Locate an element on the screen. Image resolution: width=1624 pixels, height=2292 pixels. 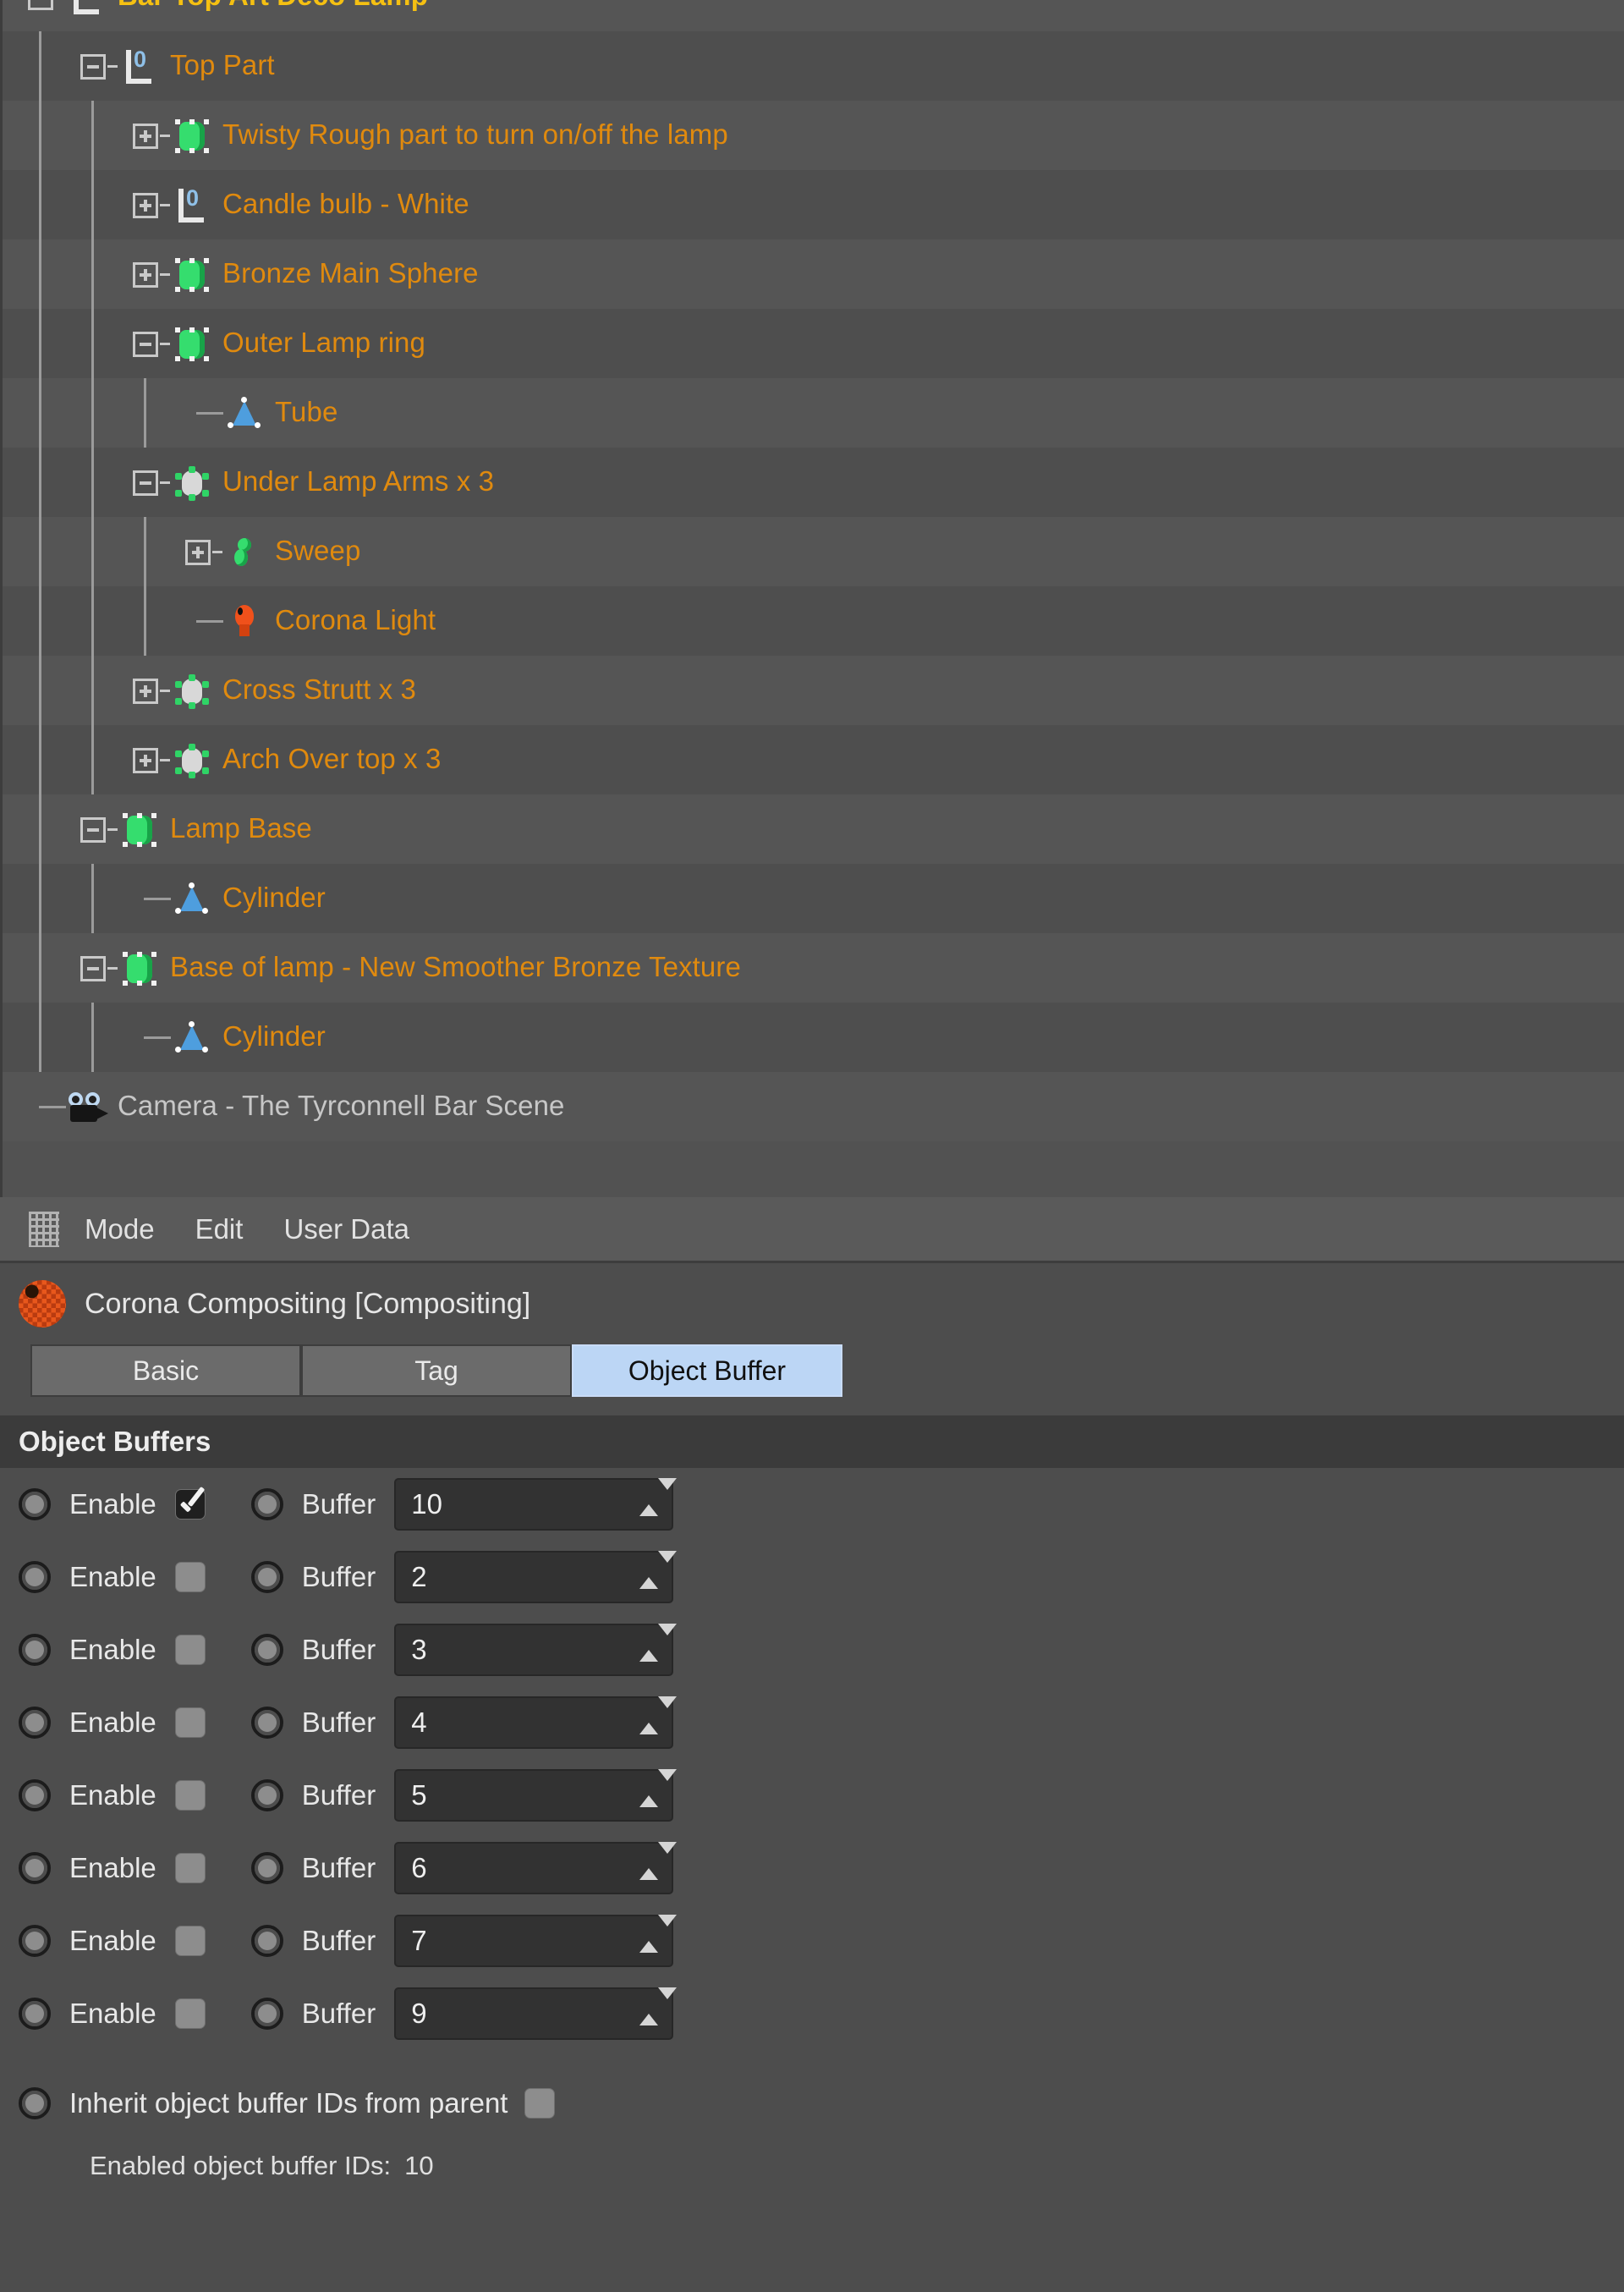
buffer-number-field: 7 is located at coordinates (536, 1941).